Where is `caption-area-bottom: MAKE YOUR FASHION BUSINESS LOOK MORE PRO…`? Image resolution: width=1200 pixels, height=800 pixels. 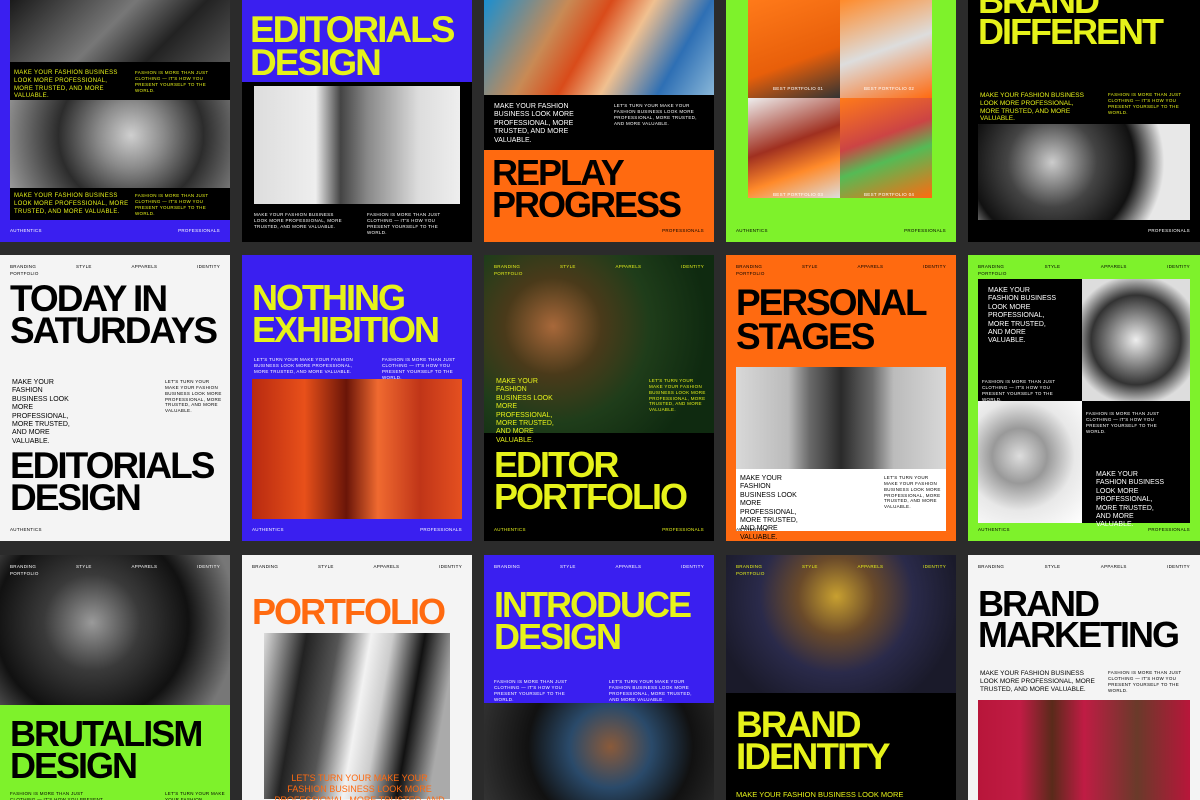 caption-area-bottom: MAKE YOUR FASHION BUSINESS LOOK MORE PRO… is located at coordinates (120, 204).